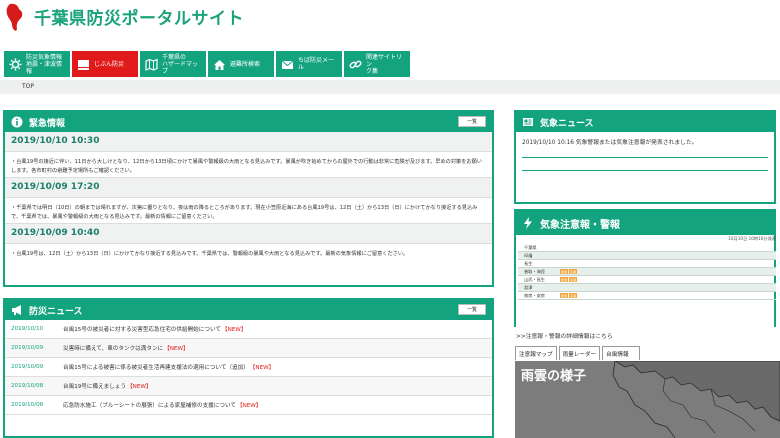  What do you see at coordinates (564, 335) in the screenshot?
I see `warnings-detail-link: >>注意報・警報の詳細情報はこちら` at bounding box center [564, 335].